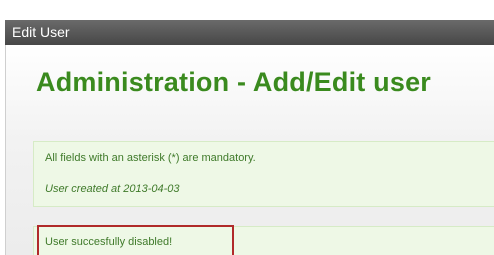  I want to click on window-title: Edit User, so click(41, 32).